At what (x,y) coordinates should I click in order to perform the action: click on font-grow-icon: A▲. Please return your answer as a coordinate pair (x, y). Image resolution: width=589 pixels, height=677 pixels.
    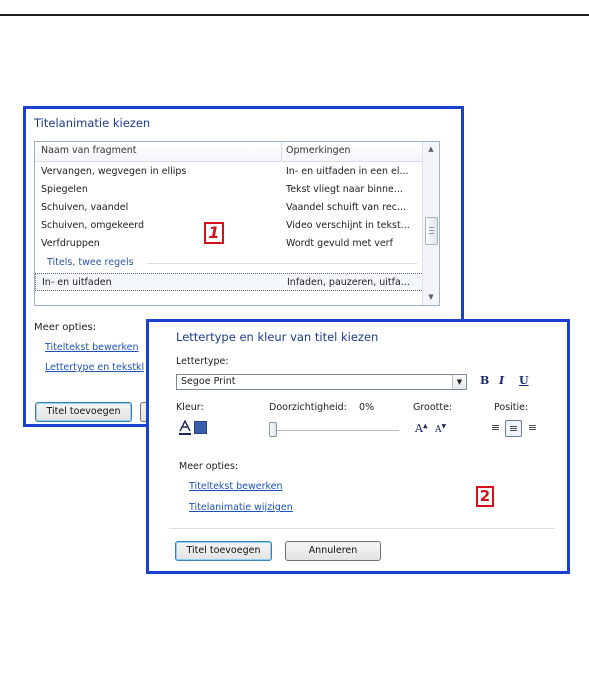
    Looking at the image, I should click on (421, 428).